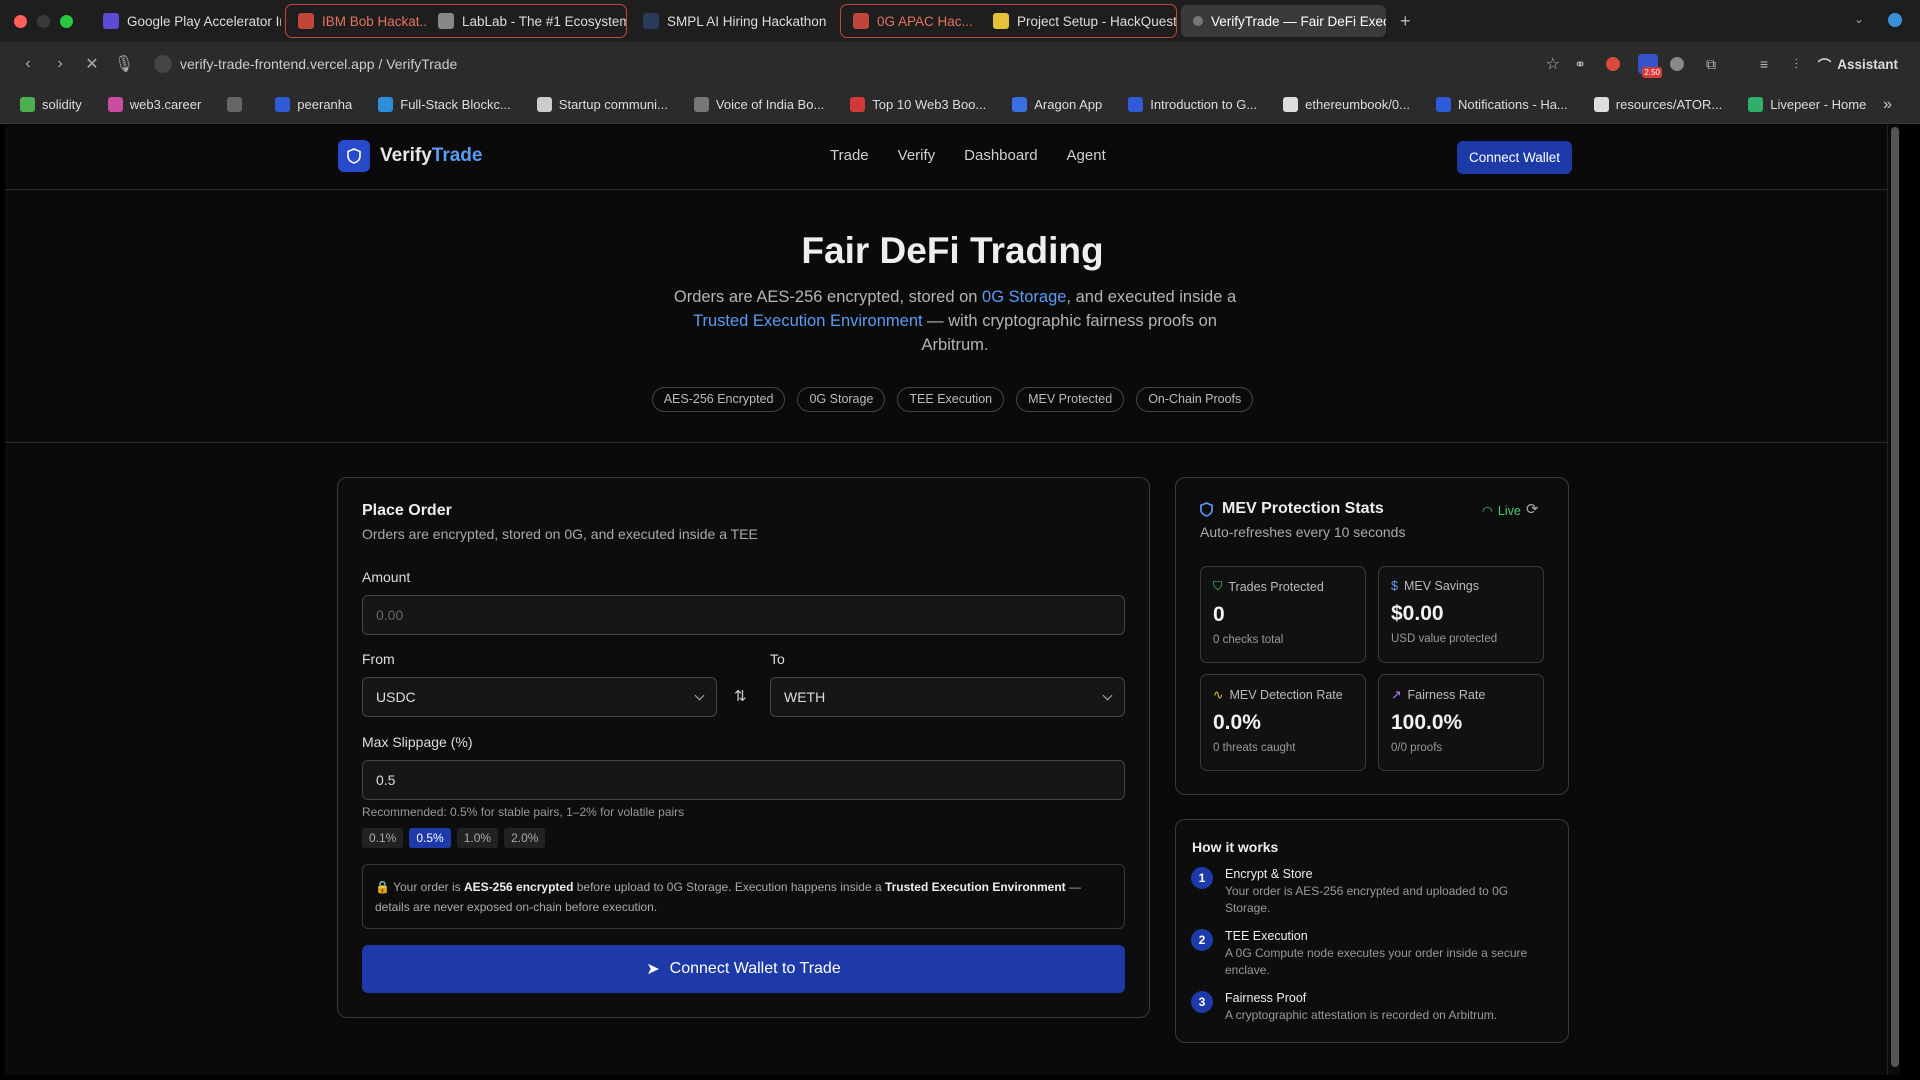 This screenshot has width=1920, height=1080. I want to click on share-link-icon: ⚭, so click(1580, 64).